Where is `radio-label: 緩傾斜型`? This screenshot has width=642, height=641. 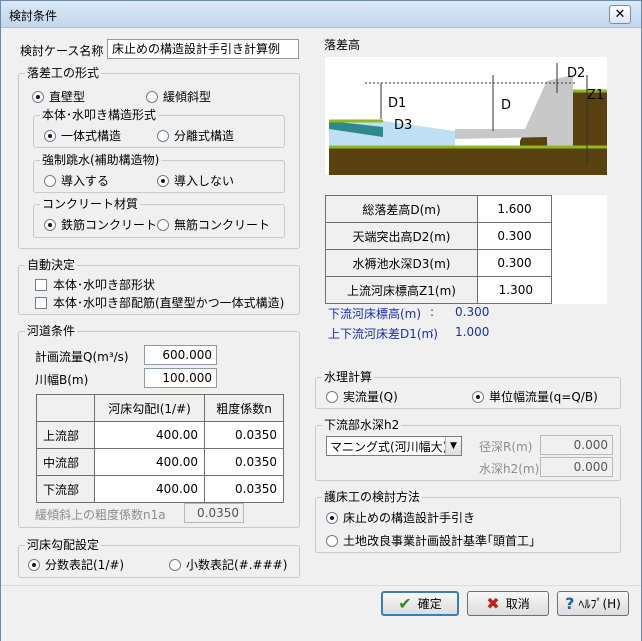
radio-label: 緩傾斜型 is located at coordinates (187, 97).